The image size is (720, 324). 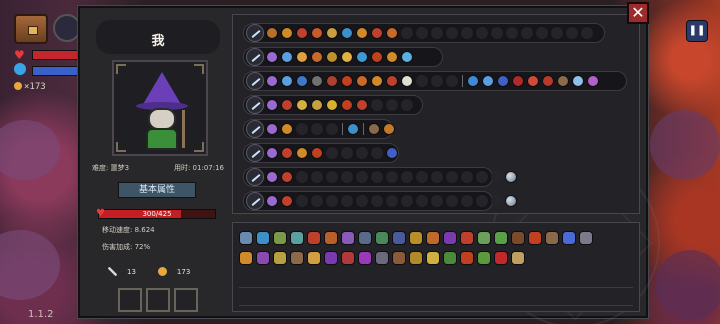 What do you see at coordinates (157, 190) in the screenshot?
I see `attributes-tab: 基本属性` at bounding box center [157, 190].